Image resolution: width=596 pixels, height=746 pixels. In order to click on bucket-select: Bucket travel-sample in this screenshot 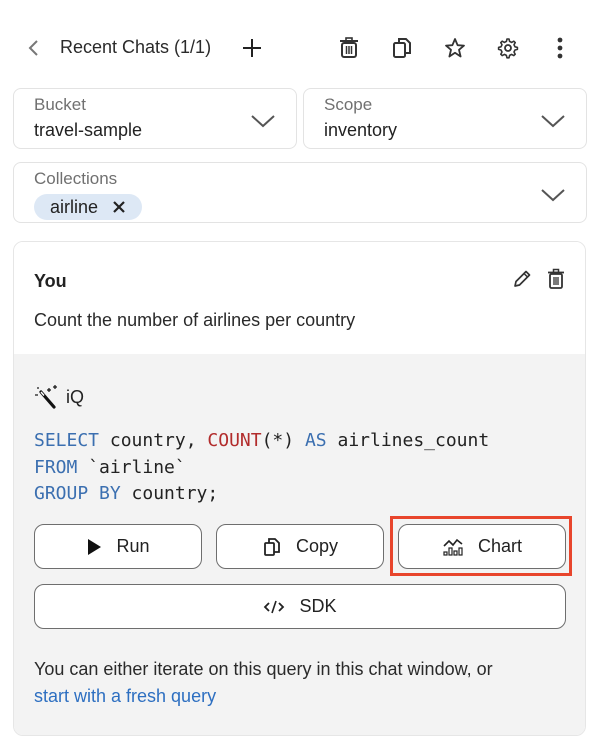, I will do `click(155, 118)`.